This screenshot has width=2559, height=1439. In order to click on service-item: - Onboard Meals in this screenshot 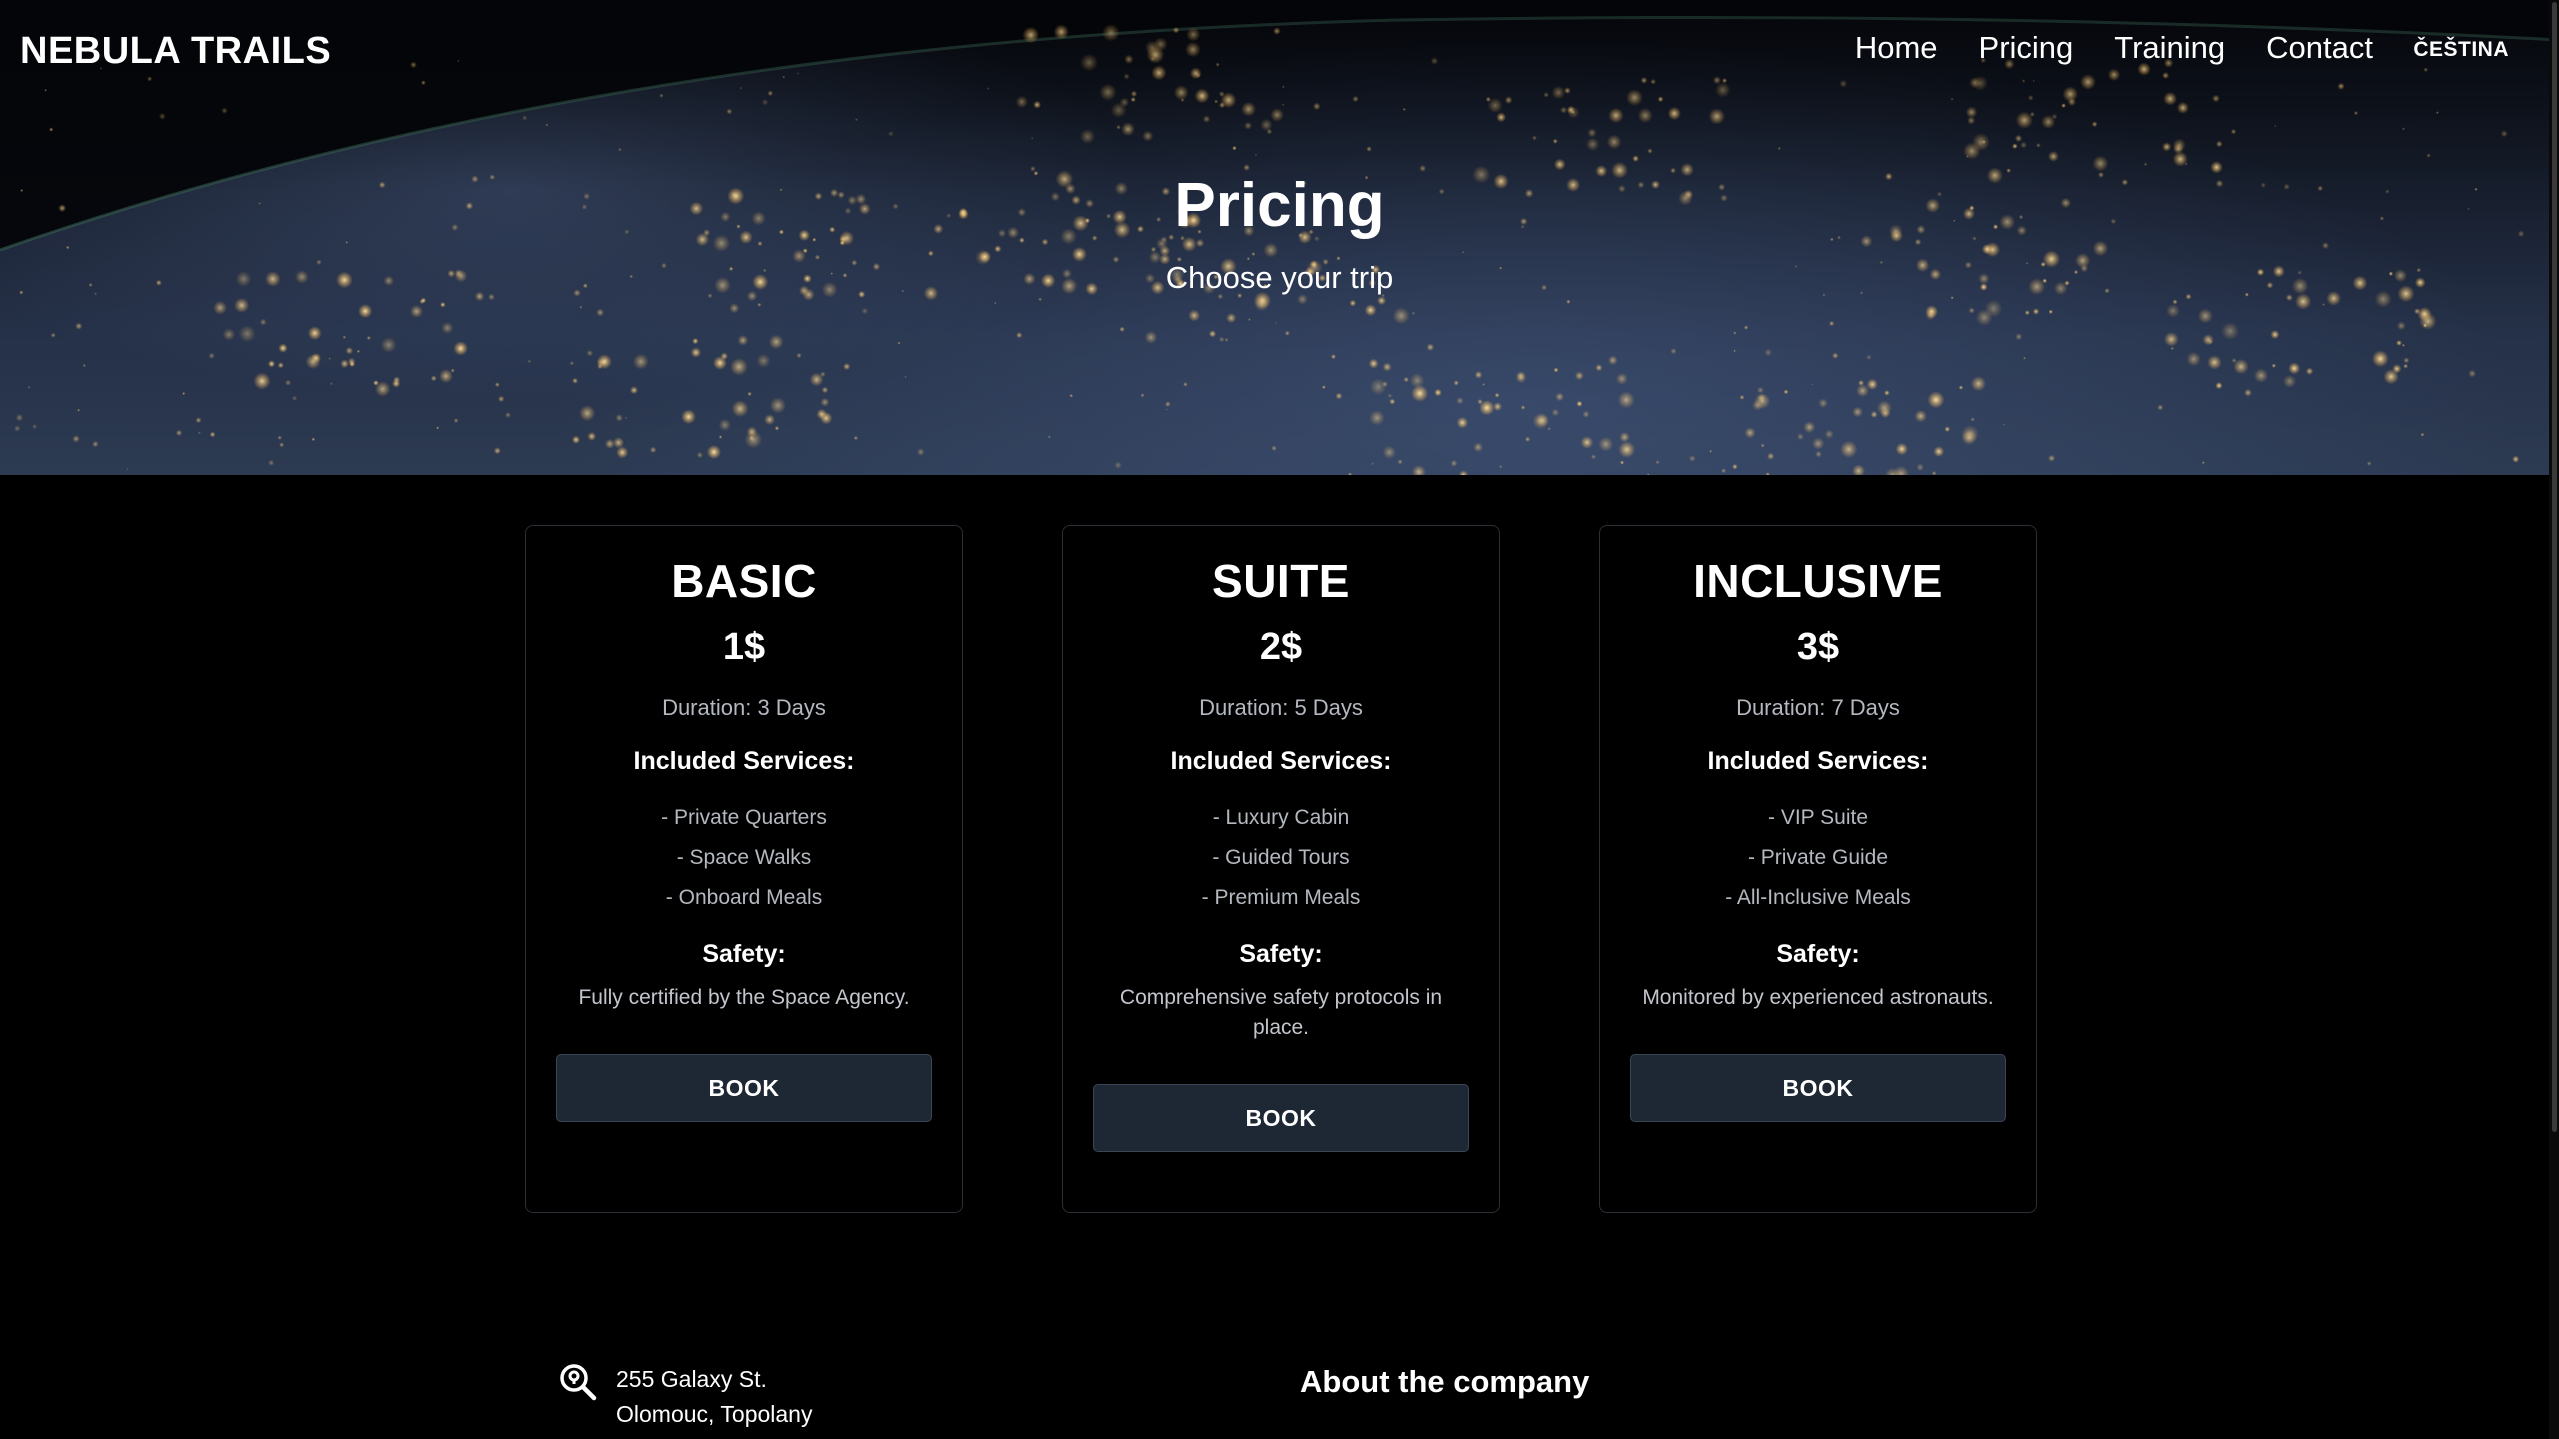, I will do `click(744, 897)`.